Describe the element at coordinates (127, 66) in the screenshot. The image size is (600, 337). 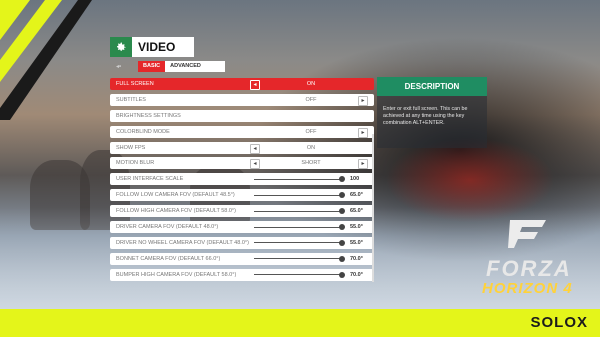
I see `bumper-left-icon: ◂•` at that location.